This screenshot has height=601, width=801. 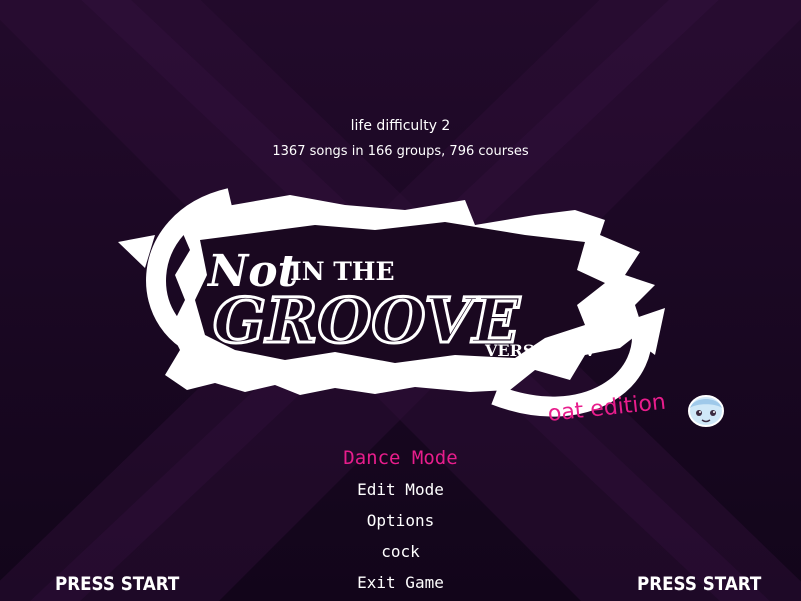 I want to click on logo-groove-text: GROOVE, so click(x=367, y=320).